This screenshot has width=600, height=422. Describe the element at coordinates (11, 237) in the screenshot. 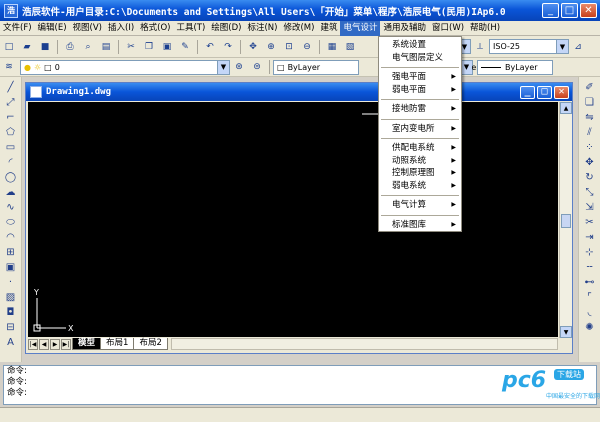

I see `ellipse-arc-icon: ◠` at that location.